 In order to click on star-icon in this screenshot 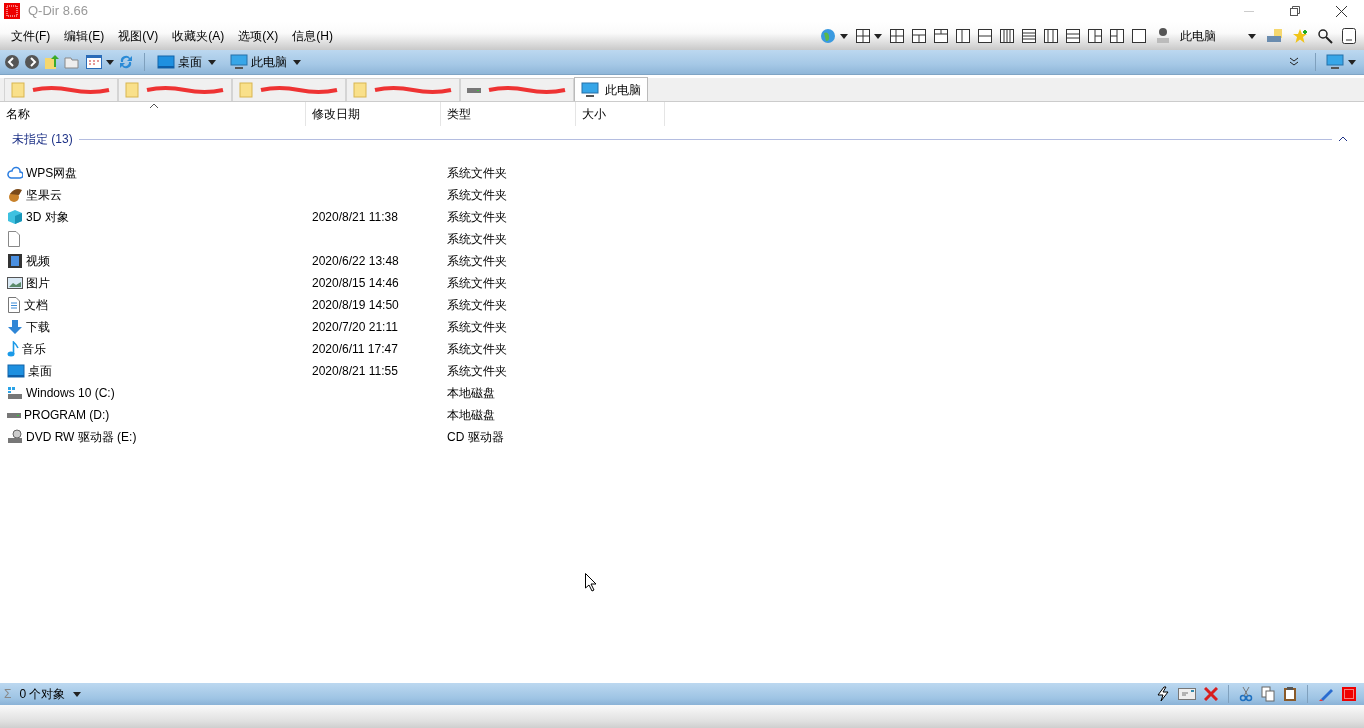, I will do `click(1300, 36)`.